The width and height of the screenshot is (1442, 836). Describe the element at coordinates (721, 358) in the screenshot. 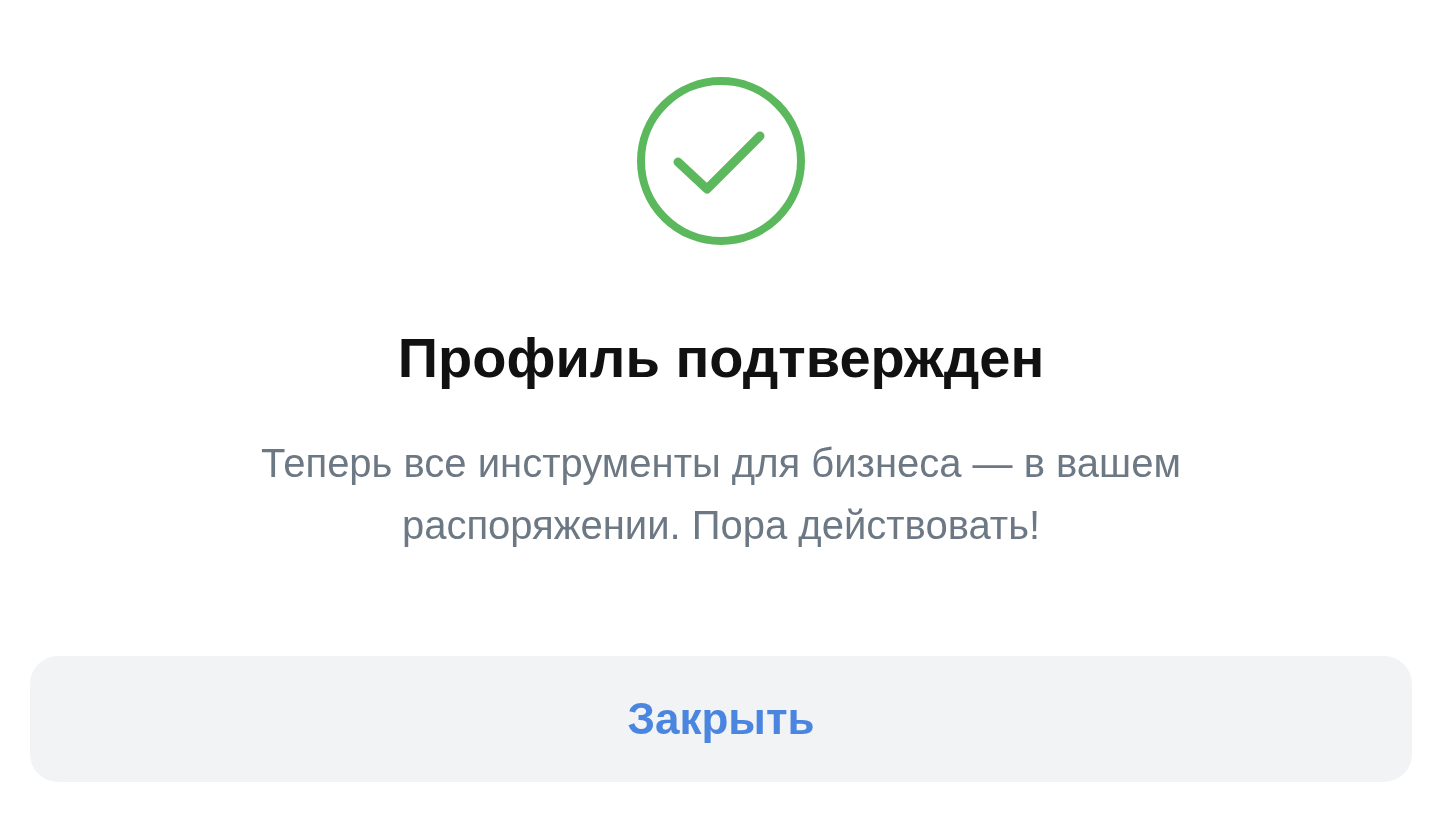

I see `dialog-title: Профиль подтвержден` at that location.